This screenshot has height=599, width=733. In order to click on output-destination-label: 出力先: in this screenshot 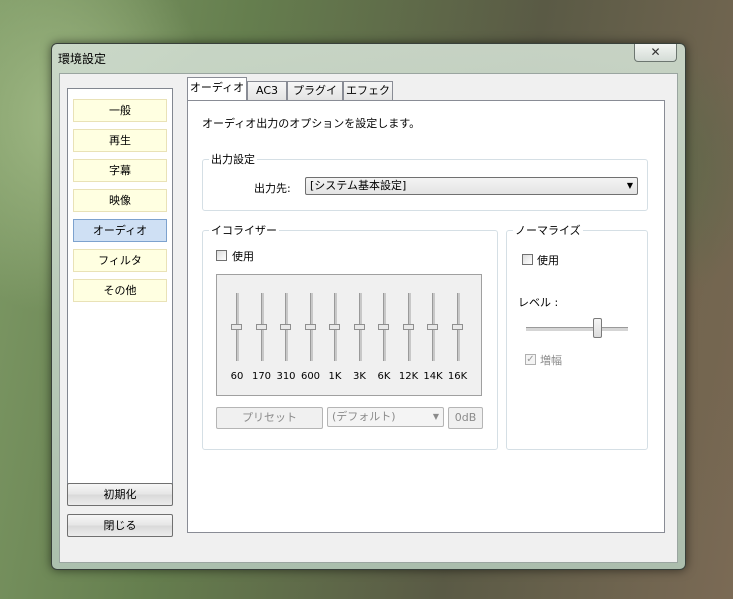, I will do `click(272, 188)`.